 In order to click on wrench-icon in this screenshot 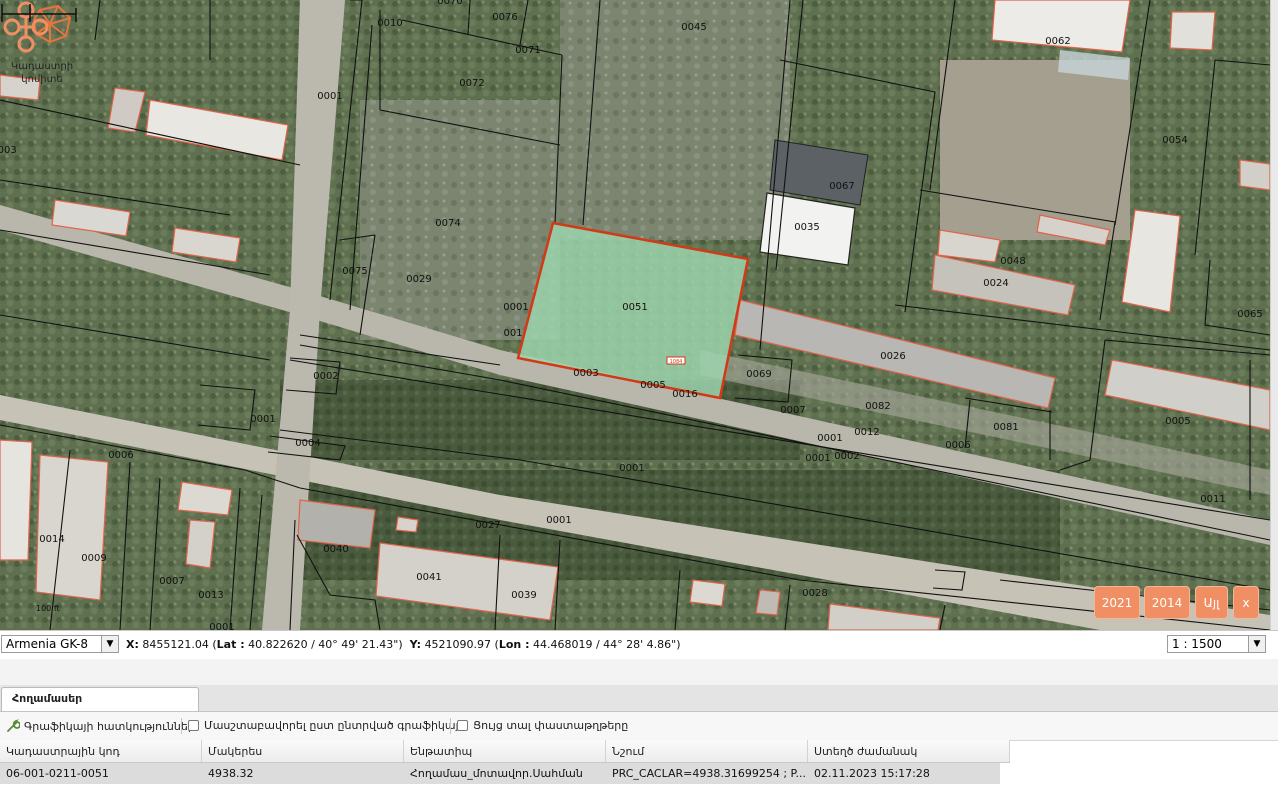, I will do `click(13, 725)`.